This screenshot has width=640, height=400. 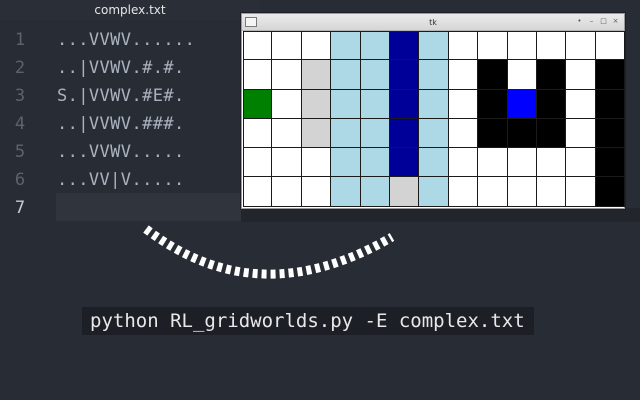 What do you see at coordinates (308, 321) in the screenshot?
I see `terminal-command: python RL_gridworlds.py -E complex.txt` at bounding box center [308, 321].